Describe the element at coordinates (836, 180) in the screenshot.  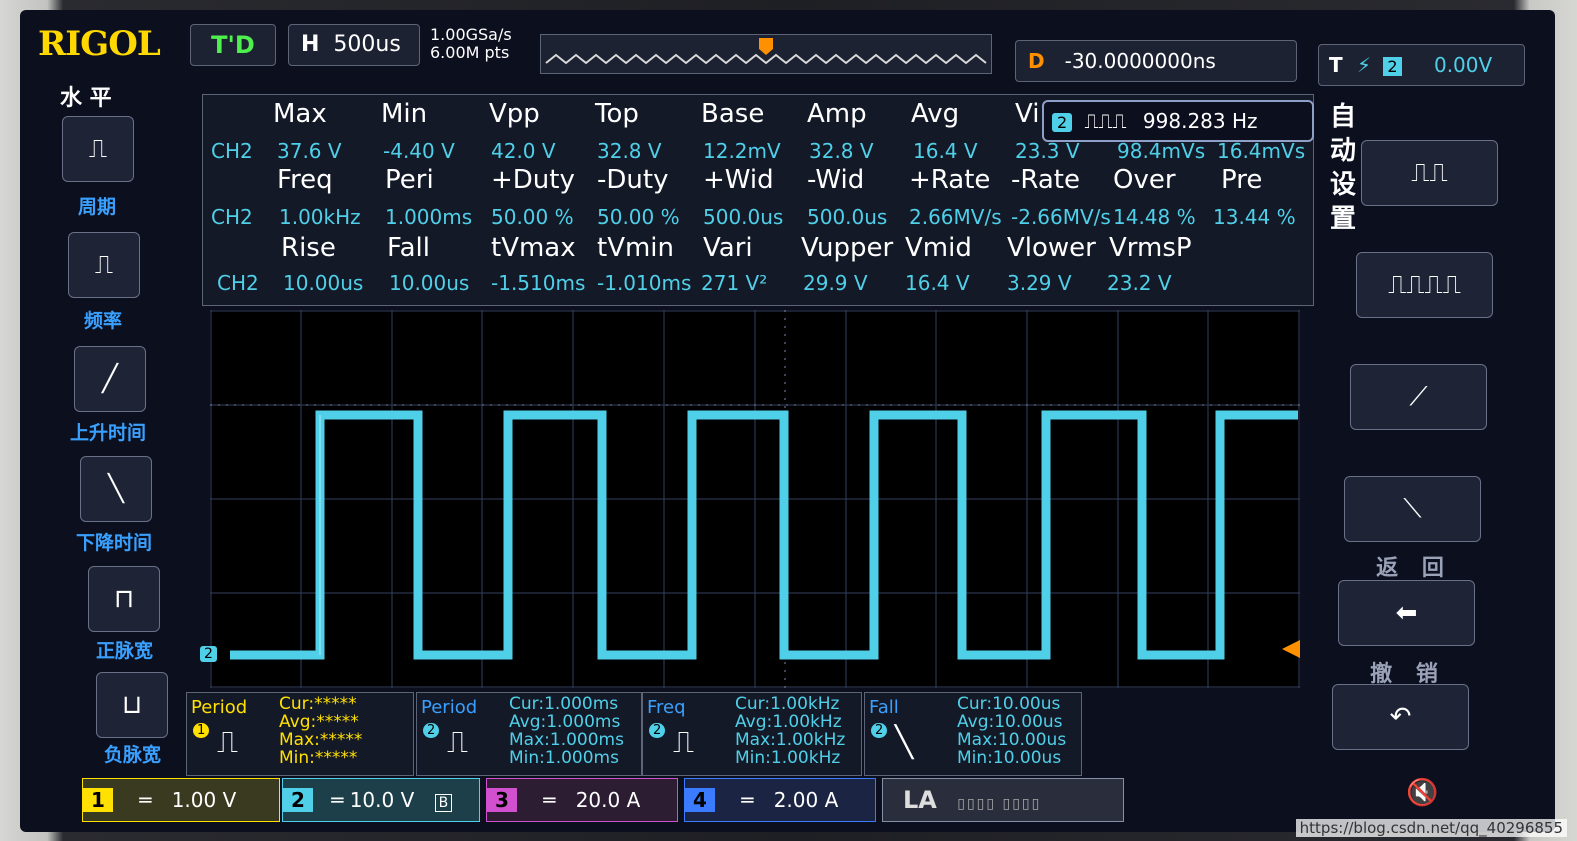
I see `header-cell: -Wid` at that location.